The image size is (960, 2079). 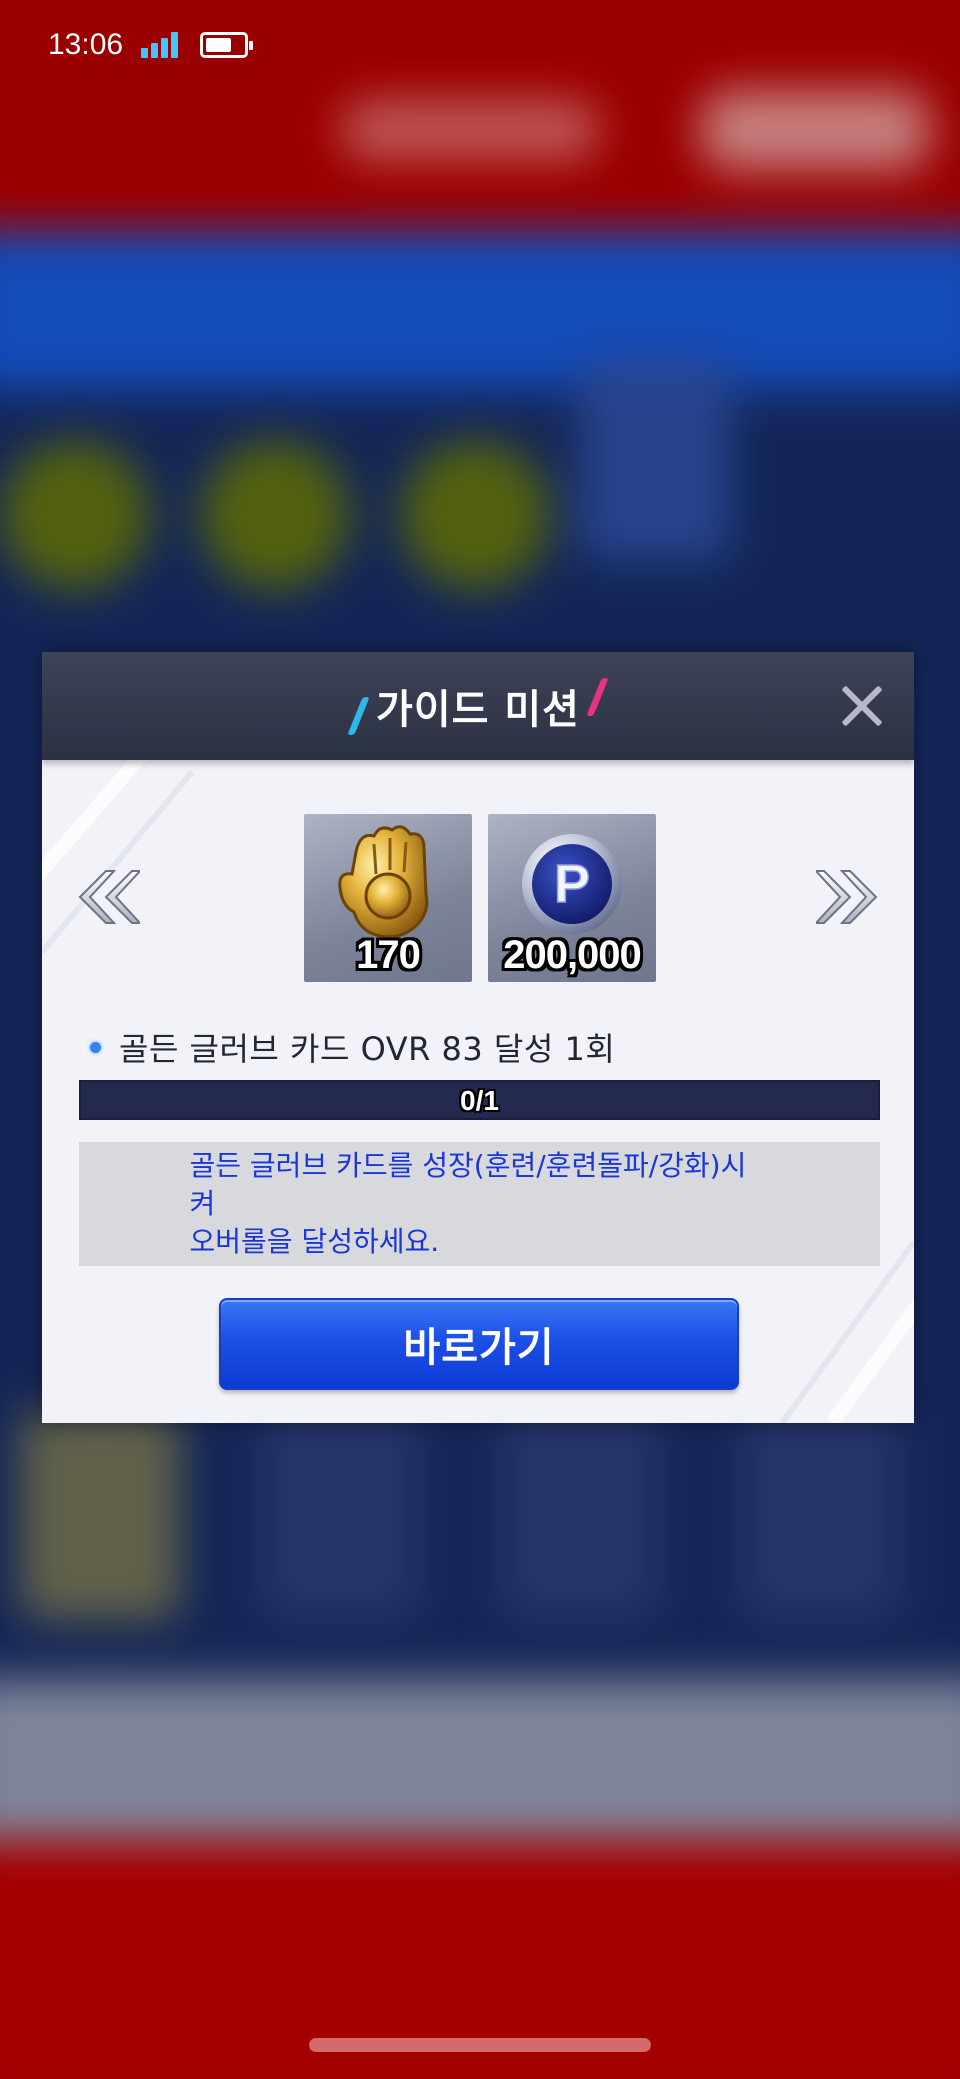 I want to click on go-button-label: 바로가기, so click(x=479, y=1348).